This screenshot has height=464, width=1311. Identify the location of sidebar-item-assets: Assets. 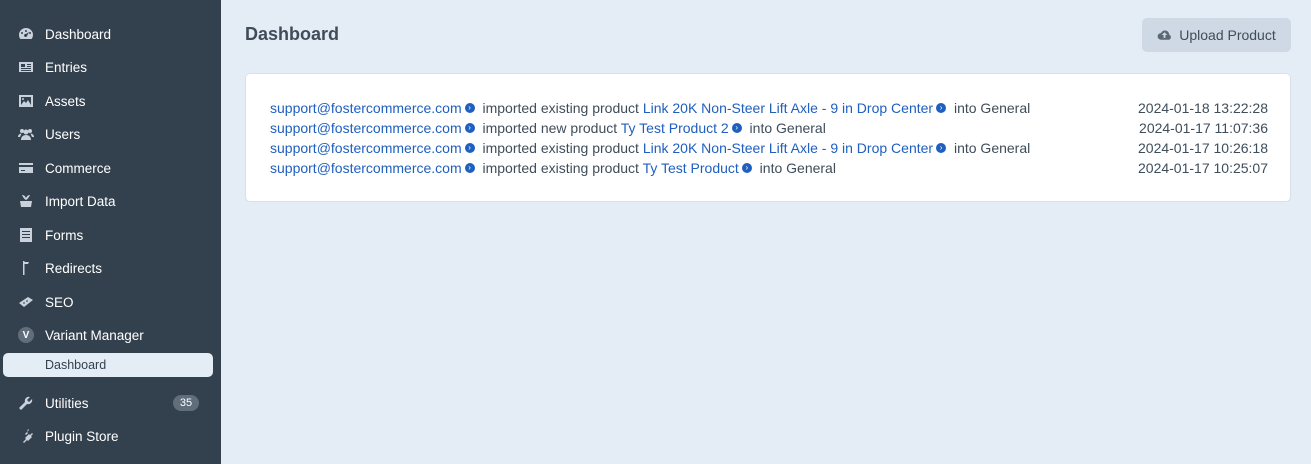
(110, 101).